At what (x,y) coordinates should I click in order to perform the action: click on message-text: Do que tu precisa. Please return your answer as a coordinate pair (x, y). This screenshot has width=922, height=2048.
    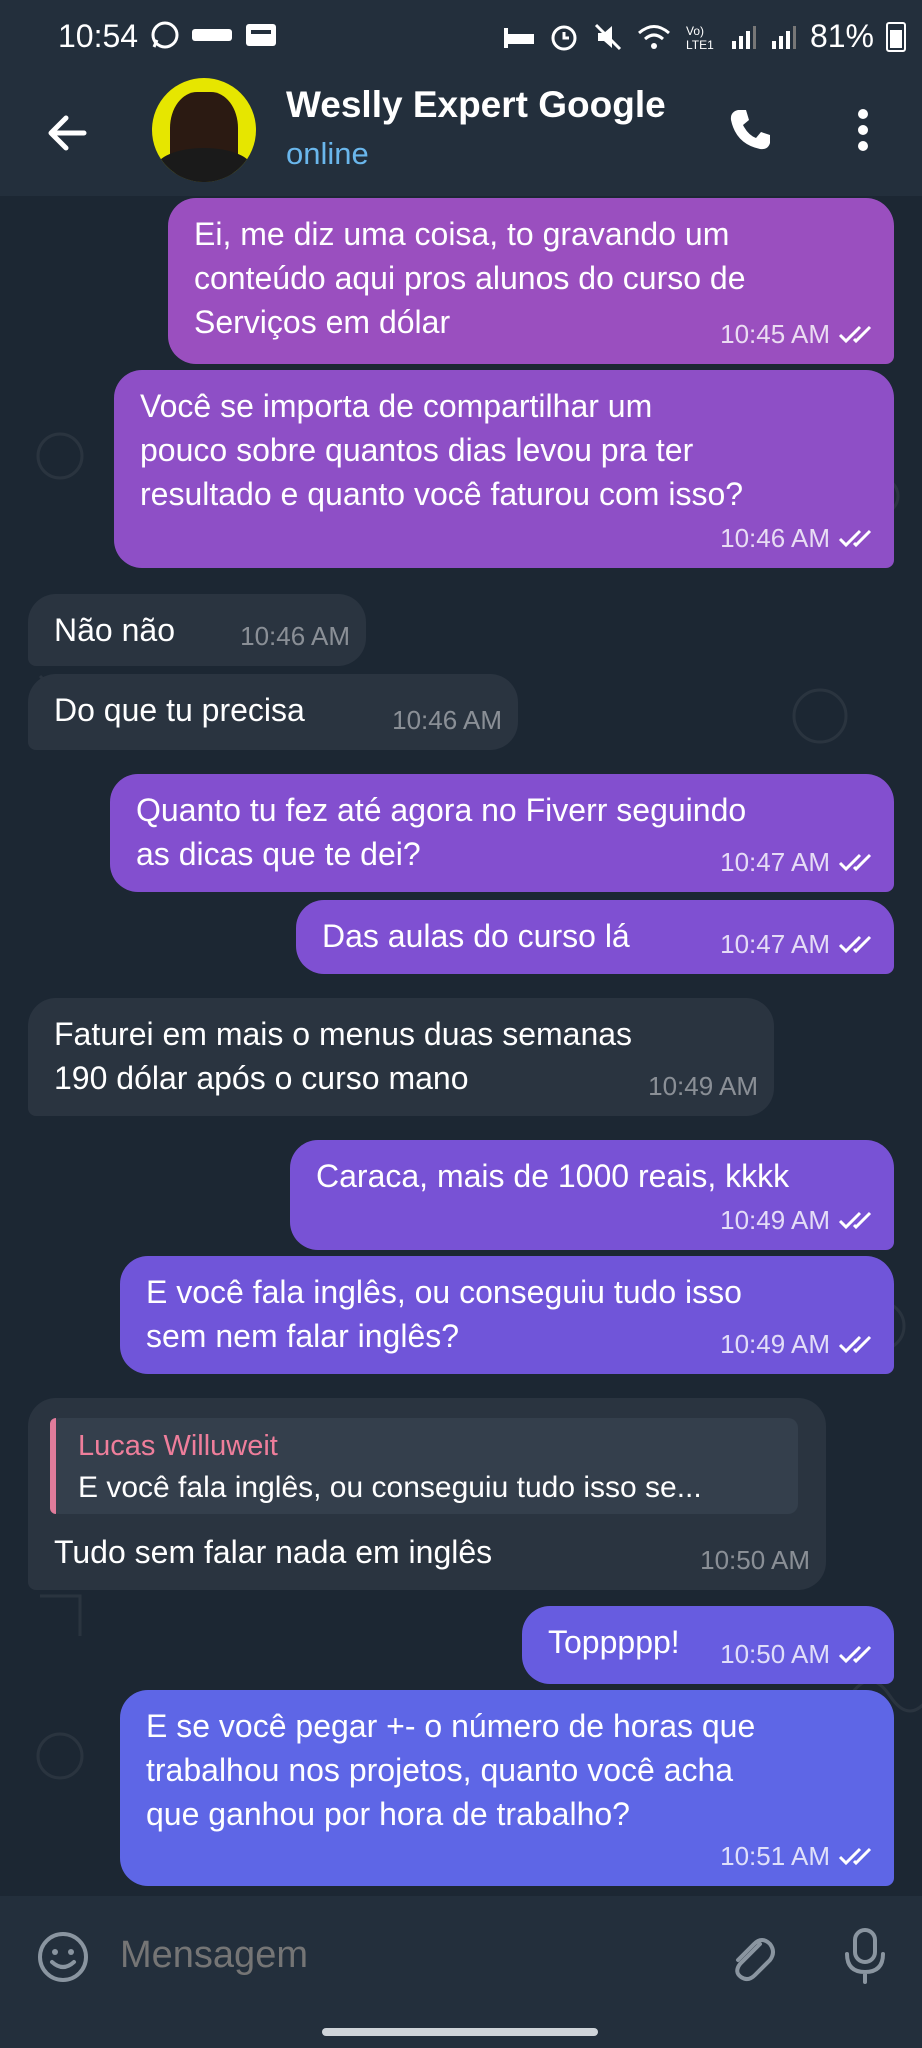
    Looking at the image, I should click on (179, 710).